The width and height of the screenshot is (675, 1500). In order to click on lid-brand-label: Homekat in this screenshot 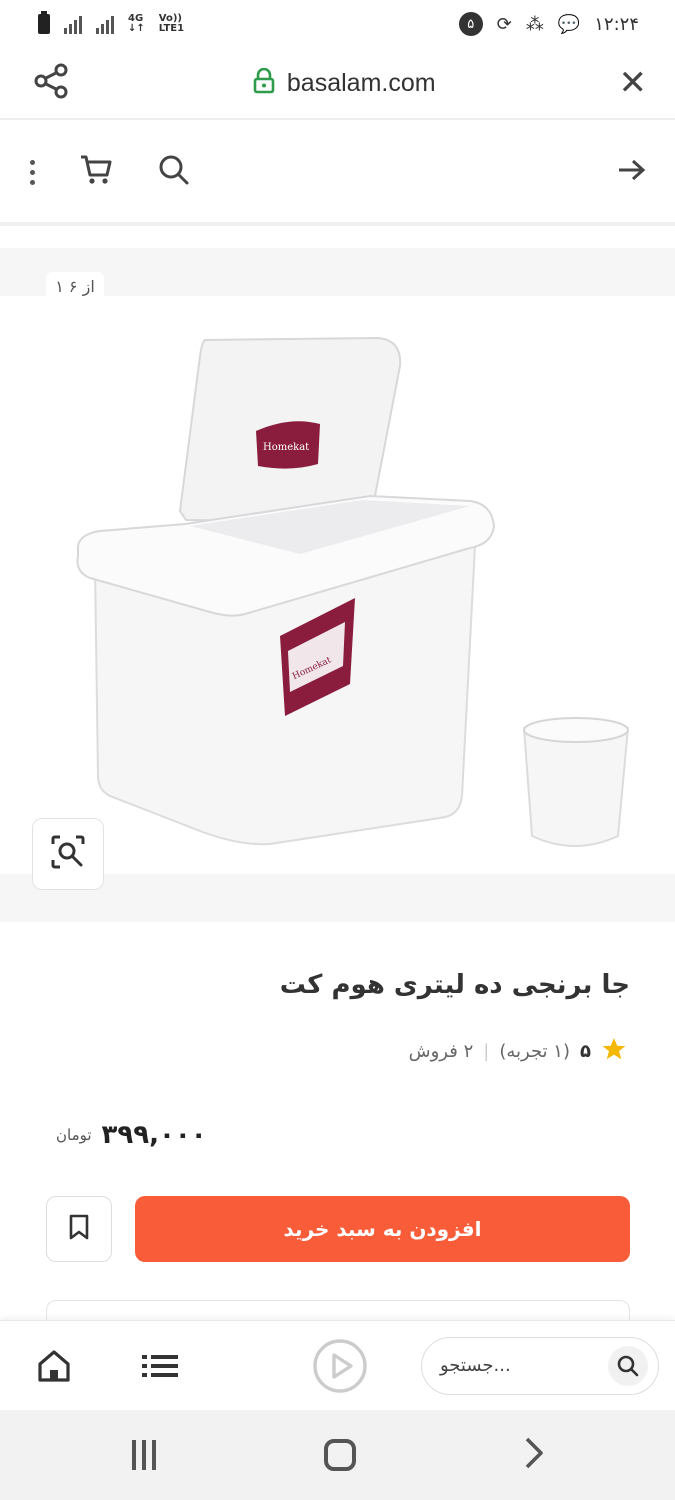, I will do `click(286, 447)`.